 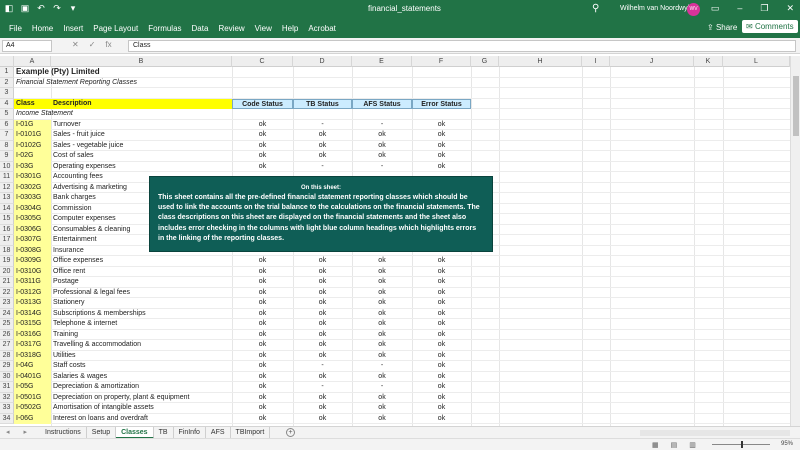 What do you see at coordinates (141, 282) in the screenshot?
I see `description-cell: Postage` at bounding box center [141, 282].